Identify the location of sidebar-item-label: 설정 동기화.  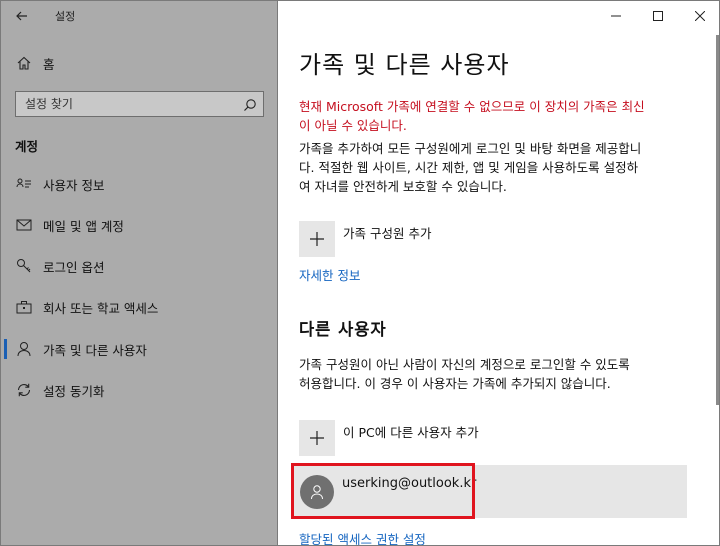
(74, 391).